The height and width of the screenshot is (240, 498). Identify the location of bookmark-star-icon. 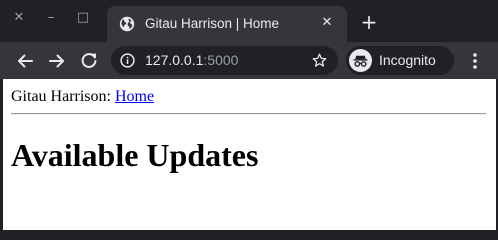
(319, 60).